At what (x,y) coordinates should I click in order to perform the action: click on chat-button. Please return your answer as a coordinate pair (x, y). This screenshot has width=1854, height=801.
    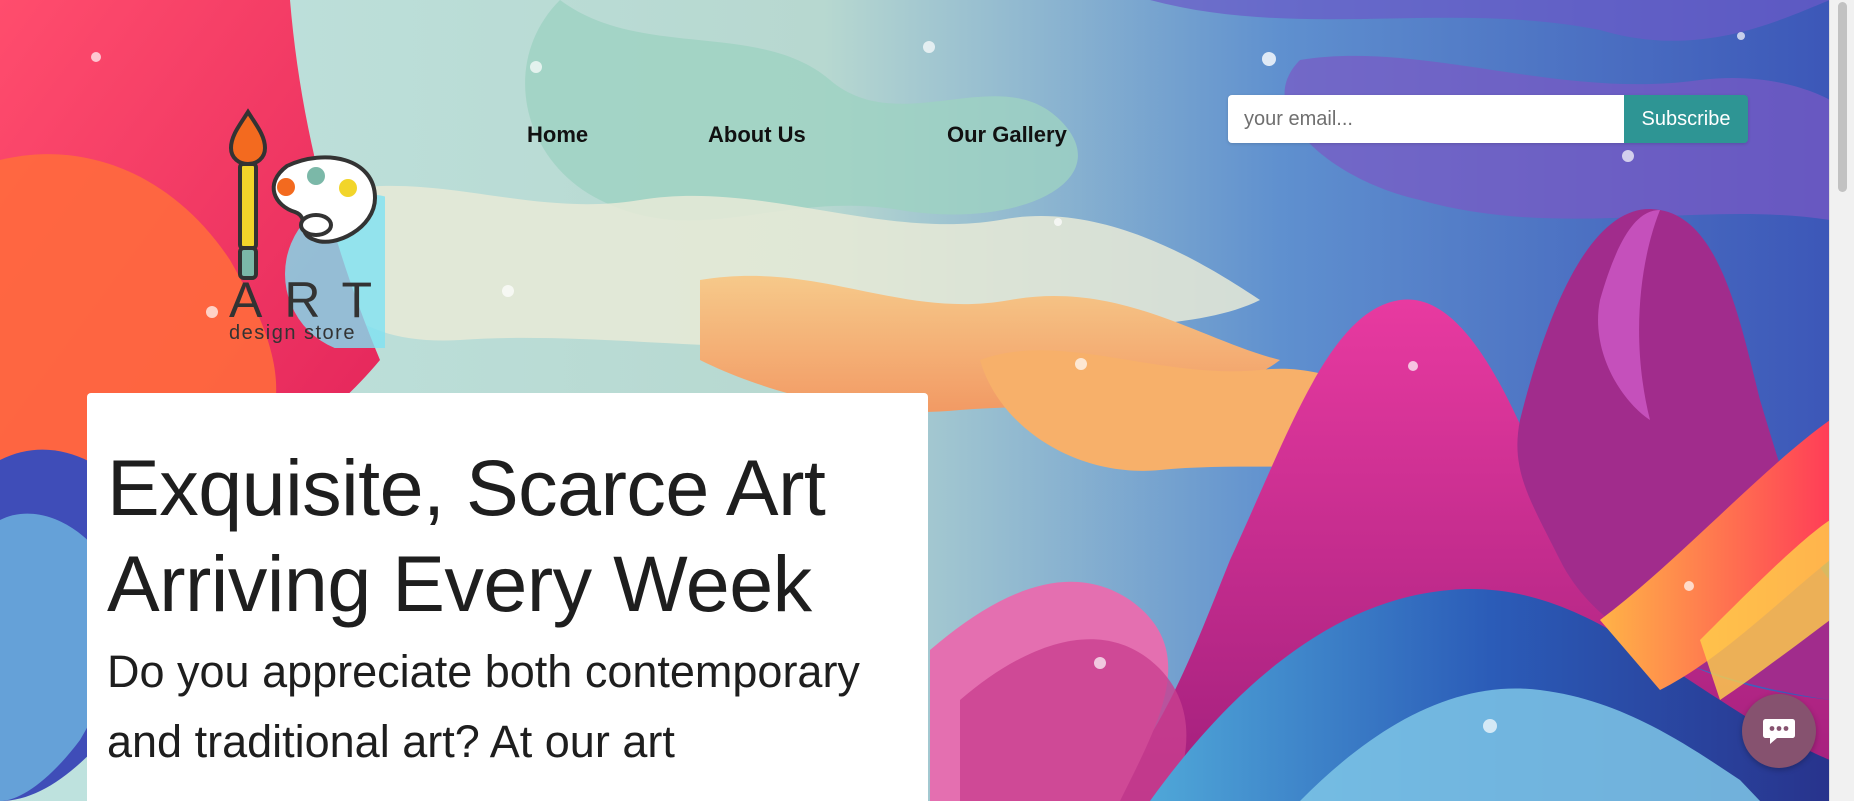
    Looking at the image, I should click on (1779, 731).